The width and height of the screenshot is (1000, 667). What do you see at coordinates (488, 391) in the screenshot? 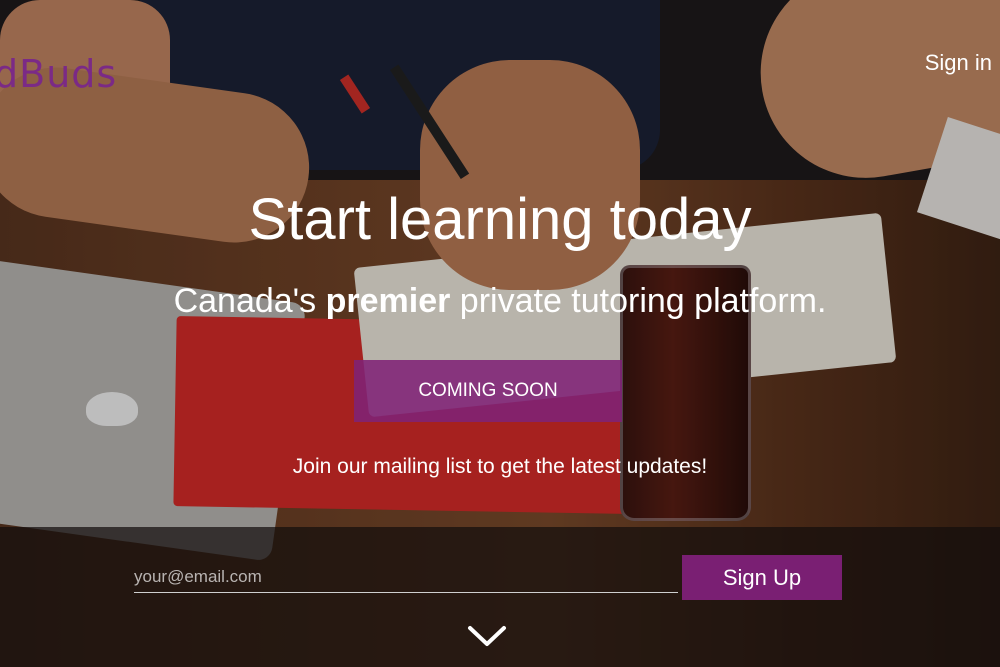
I see `coming-soon-button: COMING SOON` at bounding box center [488, 391].